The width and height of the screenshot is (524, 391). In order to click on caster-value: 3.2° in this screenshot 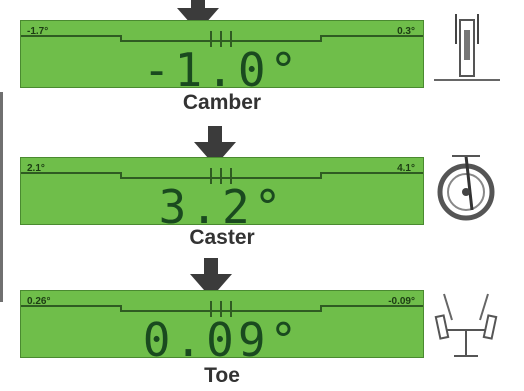, I will do `click(222, 202)`.